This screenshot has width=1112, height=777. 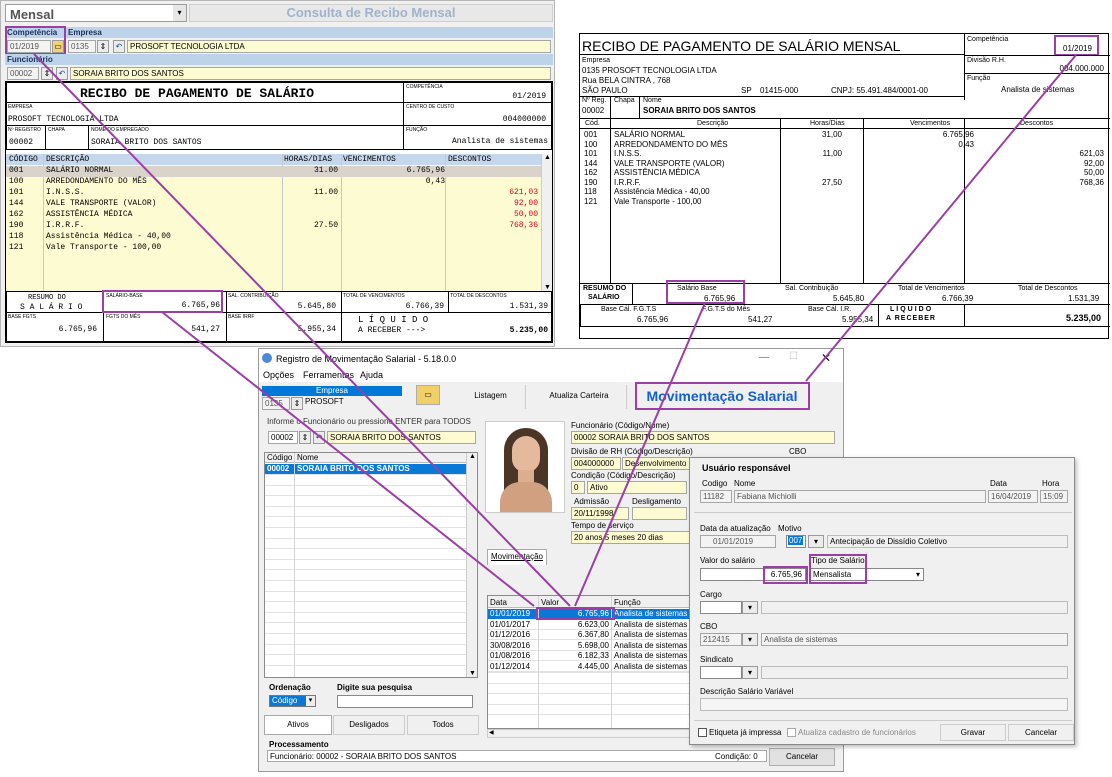 I want to click on row-horas: 31.00, so click(x=325, y=170).